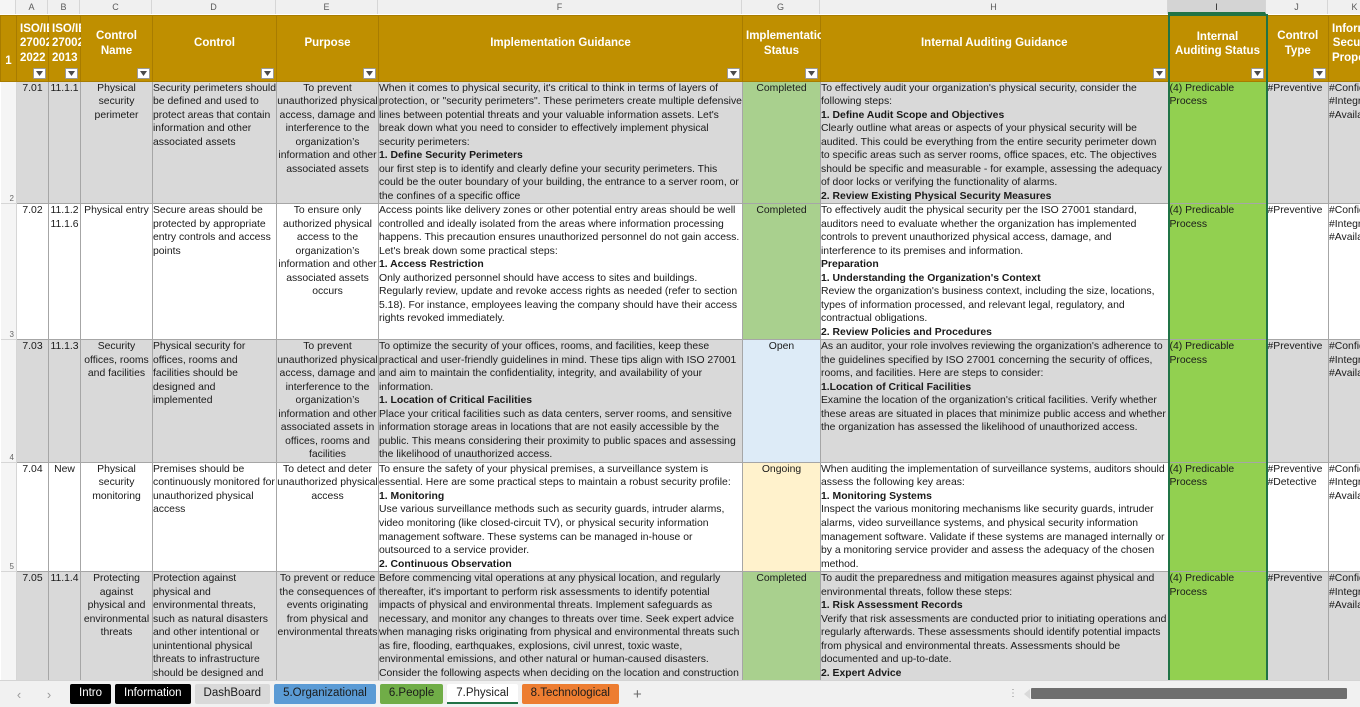  I want to click on sheet-tab-5-organizational: 5.Organizational, so click(325, 694).